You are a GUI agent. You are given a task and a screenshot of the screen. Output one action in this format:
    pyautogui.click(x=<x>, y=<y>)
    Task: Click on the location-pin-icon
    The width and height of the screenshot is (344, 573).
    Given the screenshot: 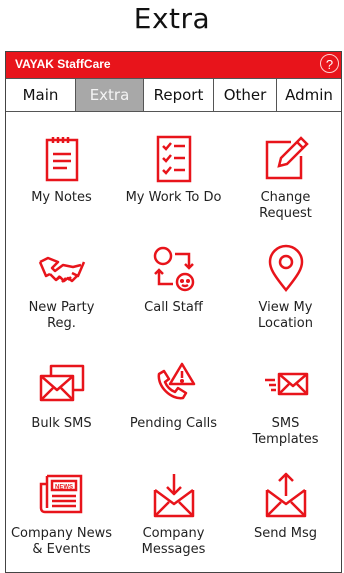 What is the action you would take?
    pyautogui.click(x=285, y=268)
    